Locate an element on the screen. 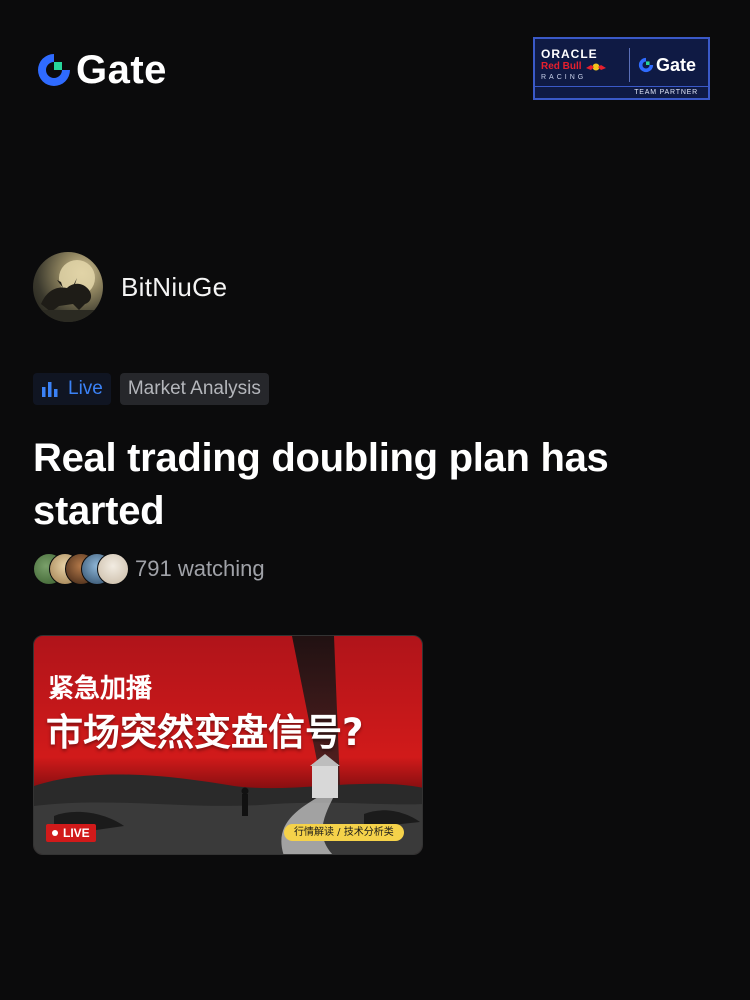  oracle-label: ORACLE is located at coordinates (569, 53).